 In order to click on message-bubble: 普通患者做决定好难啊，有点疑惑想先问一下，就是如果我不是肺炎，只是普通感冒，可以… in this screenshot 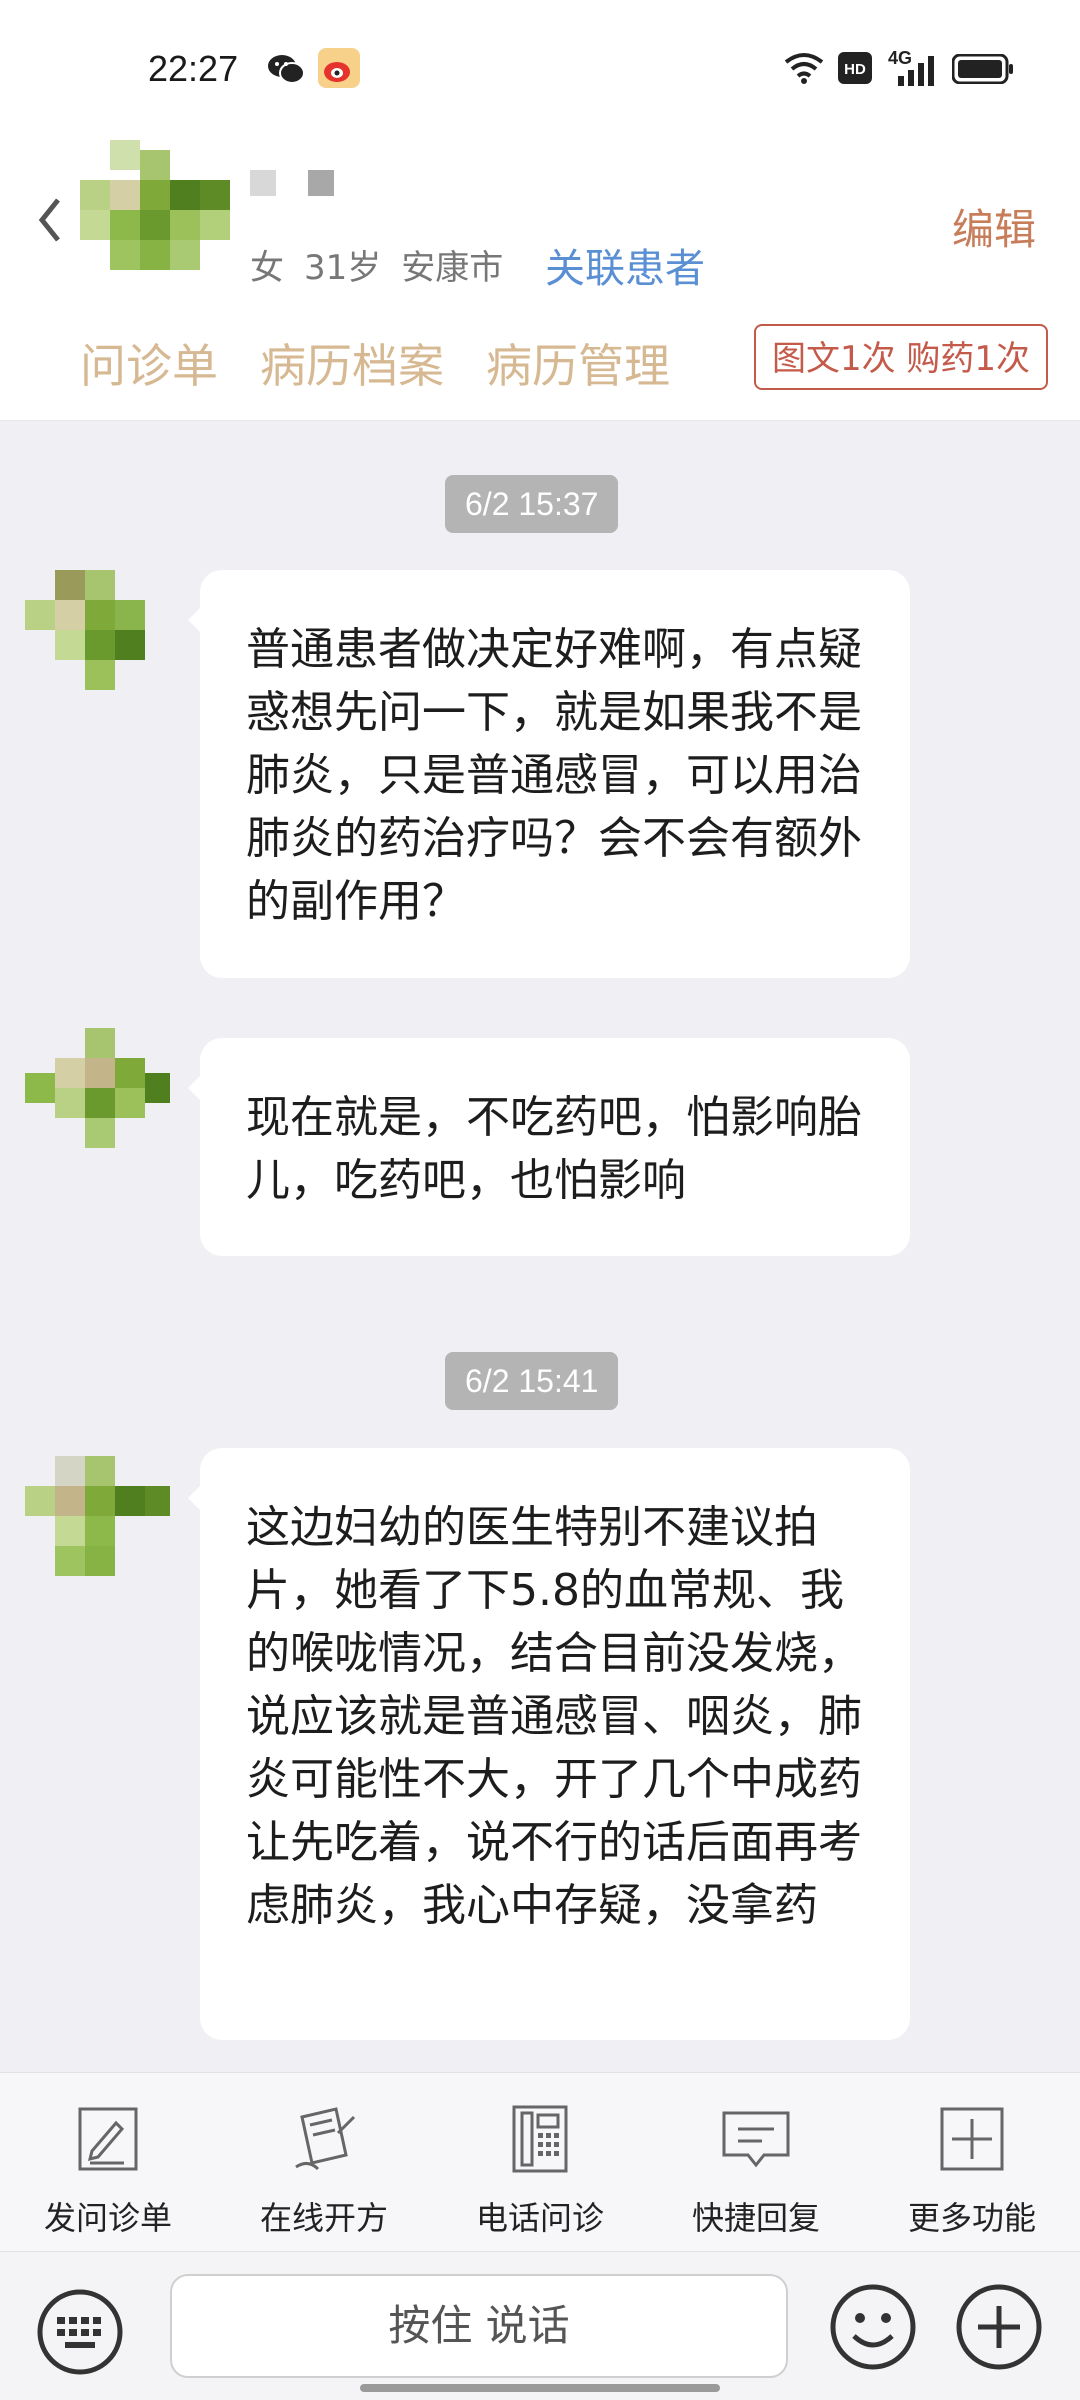, I will do `click(549, 774)`.